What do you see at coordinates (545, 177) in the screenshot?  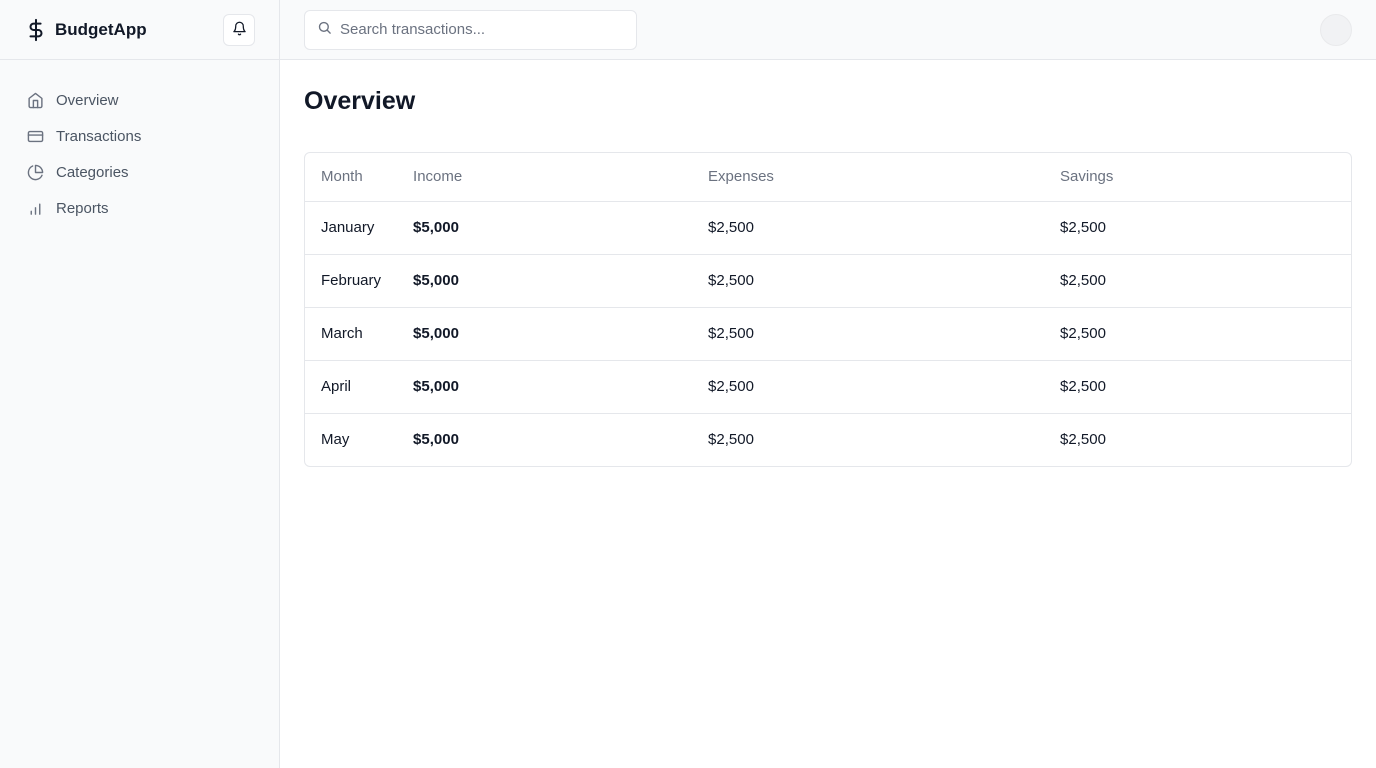 I see `header-income: Income` at bounding box center [545, 177].